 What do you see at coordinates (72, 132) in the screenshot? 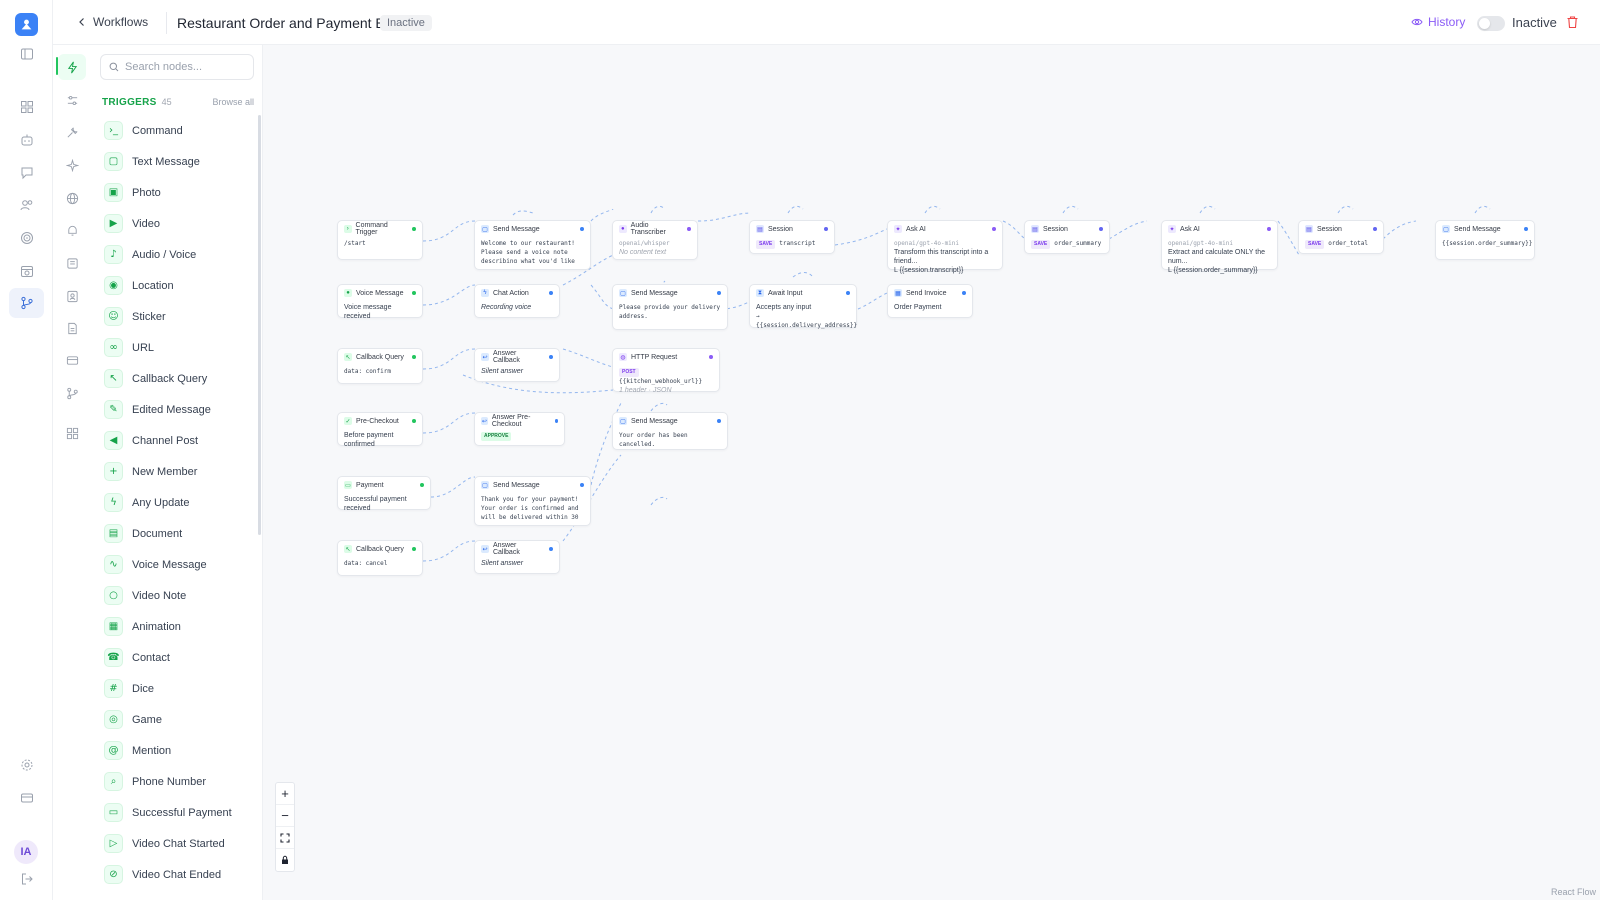
I see `tools-tab-icon` at bounding box center [72, 132].